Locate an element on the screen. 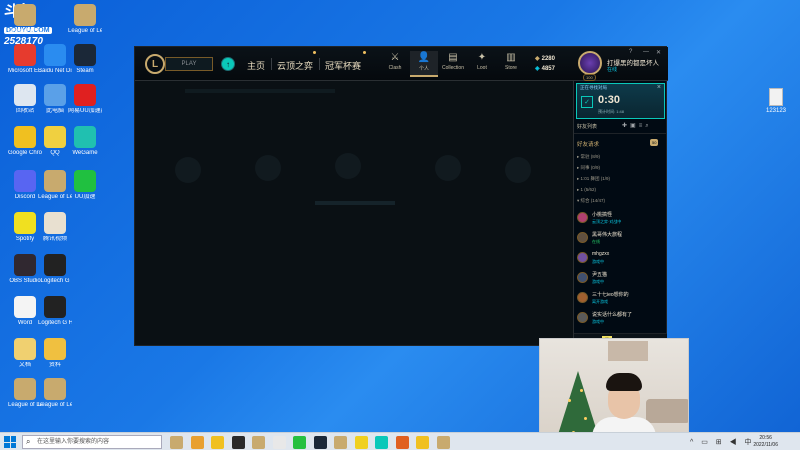 This screenshot has height=450, width=800. cancel-queue-button: × is located at coordinates (659, 87).